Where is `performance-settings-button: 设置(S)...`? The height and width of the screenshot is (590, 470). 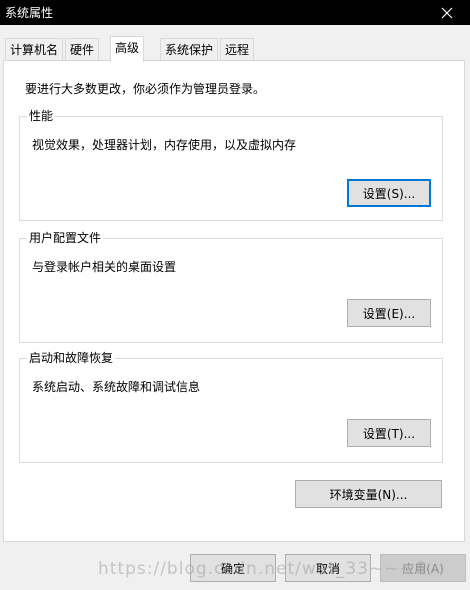 performance-settings-button: 设置(S)... is located at coordinates (389, 193).